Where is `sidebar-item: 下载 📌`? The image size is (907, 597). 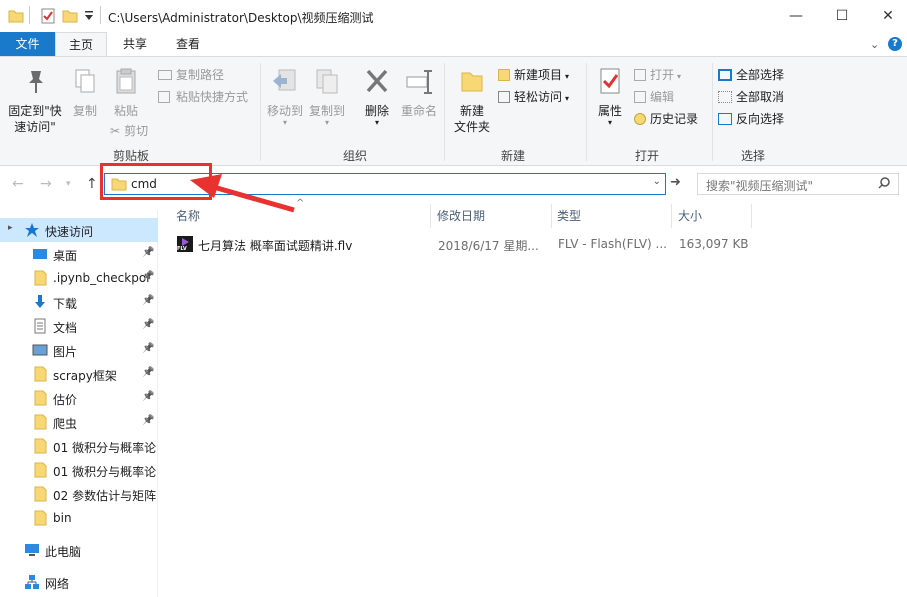
sidebar-item: 下载 📌 is located at coordinates (79, 302).